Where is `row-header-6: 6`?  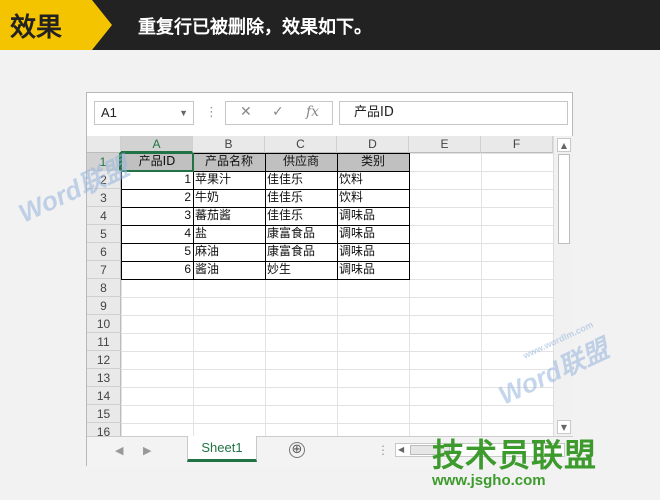 row-header-6: 6 is located at coordinates (104, 252).